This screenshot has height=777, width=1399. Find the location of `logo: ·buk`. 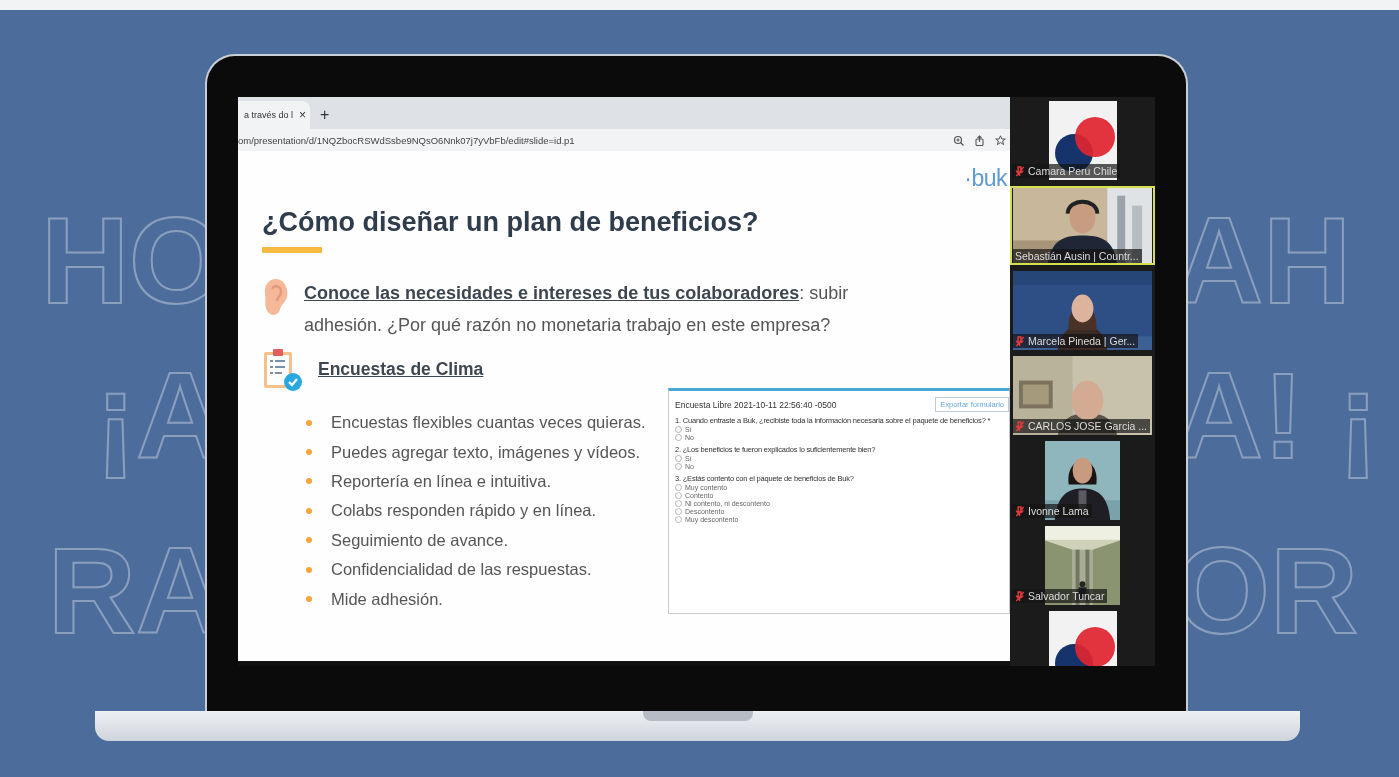

logo: ·buk is located at coordinates (986, 178).